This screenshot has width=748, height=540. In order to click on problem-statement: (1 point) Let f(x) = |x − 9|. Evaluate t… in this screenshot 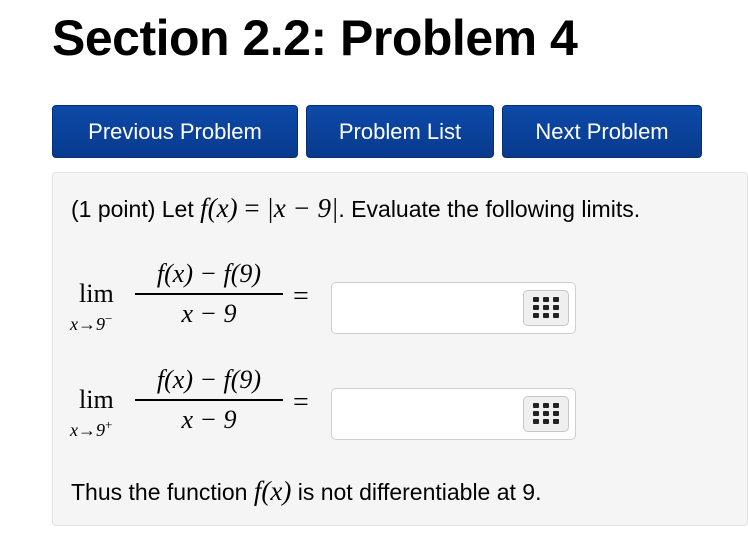, I will do `click(355, 208)`.